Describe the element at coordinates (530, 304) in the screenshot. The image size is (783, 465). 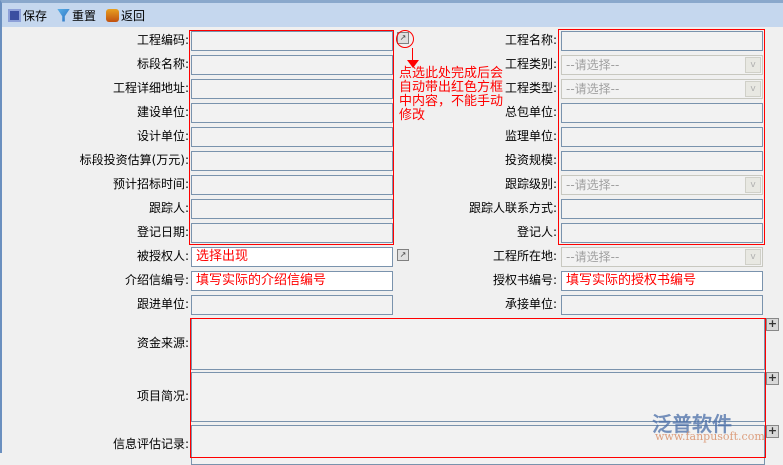
I see `right_rows-label: 承接单位:` at that location.